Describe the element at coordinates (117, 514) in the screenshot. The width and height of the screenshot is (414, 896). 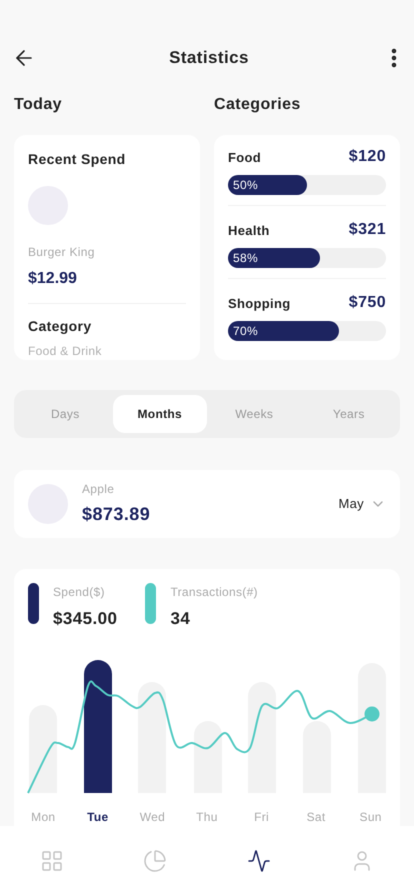
I see `account-amount: $873.89` at that location.